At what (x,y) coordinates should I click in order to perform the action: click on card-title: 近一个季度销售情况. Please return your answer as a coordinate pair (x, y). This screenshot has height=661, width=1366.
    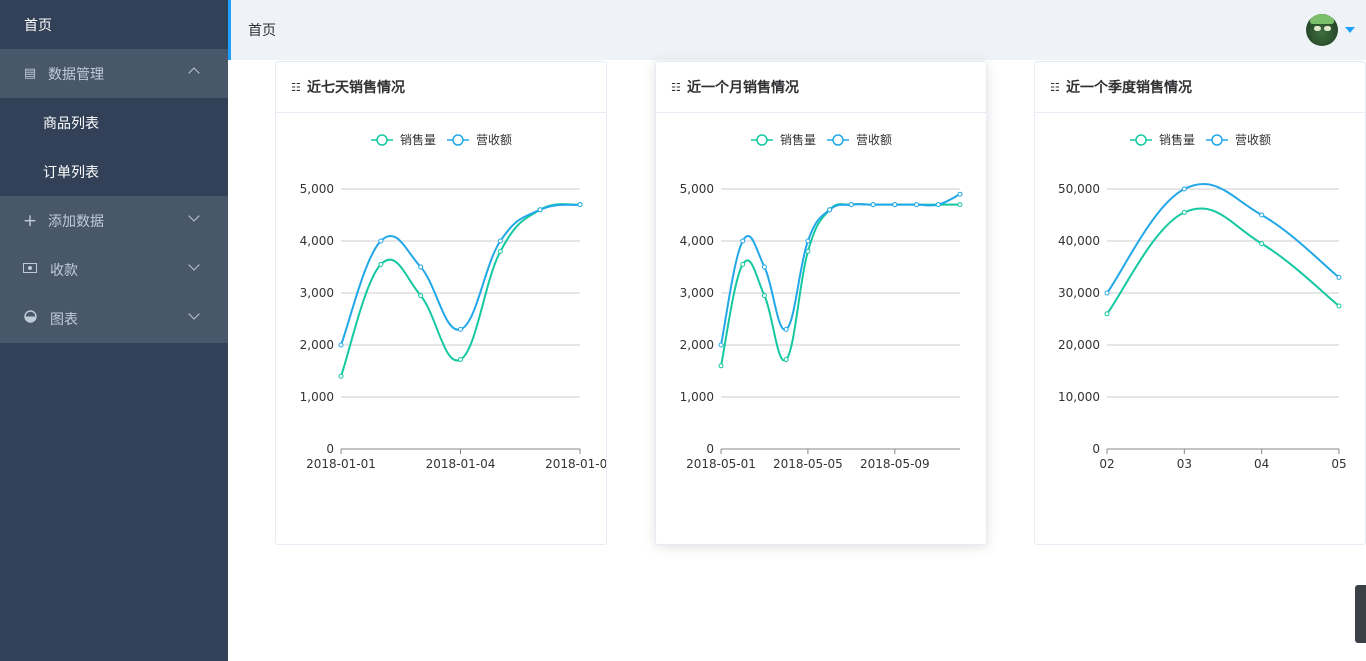
    Looking at the image, I should click on (1129, 88).